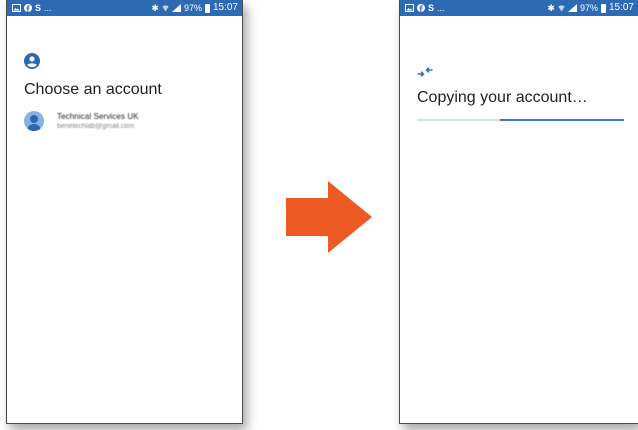 This screenshot has width=638, height=430. I want to click on arrow-right-icon, so click(329, 217).